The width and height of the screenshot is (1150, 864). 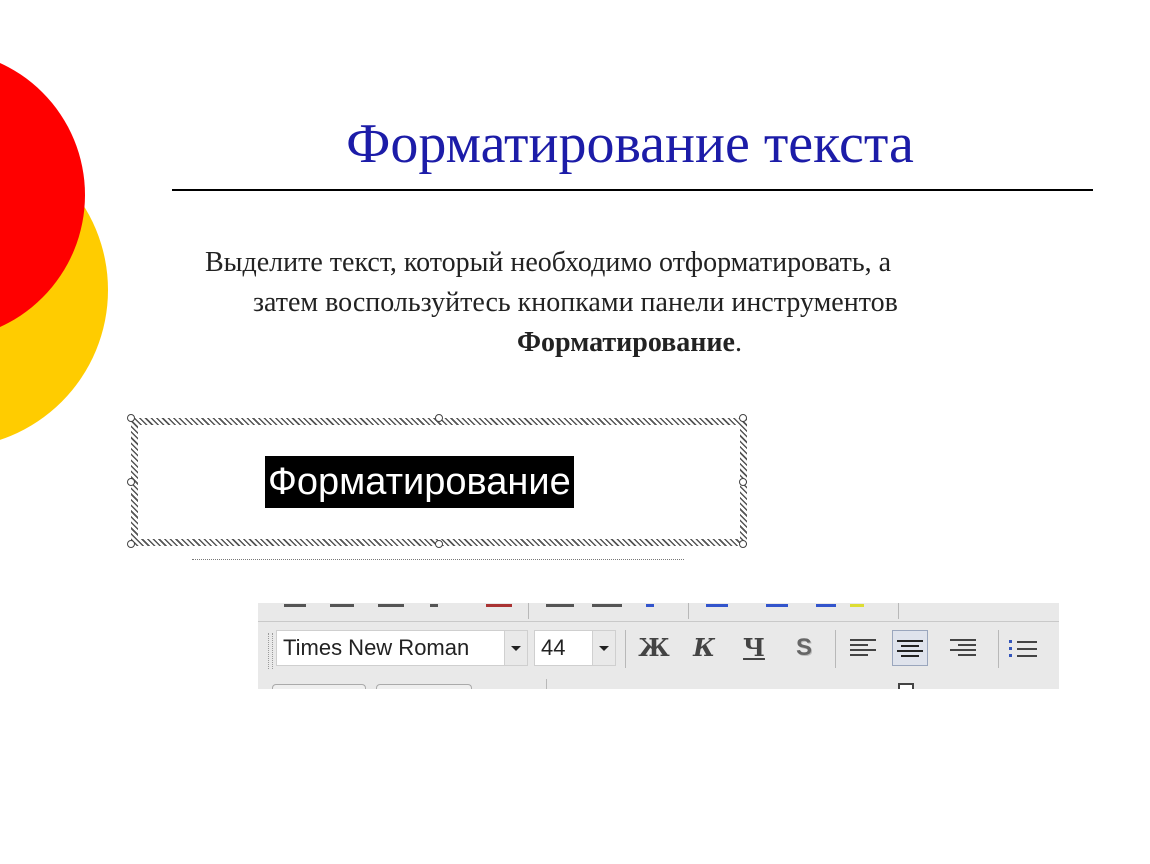 I want to click on standard-toolbar-edge, so click(x=658, y=612).